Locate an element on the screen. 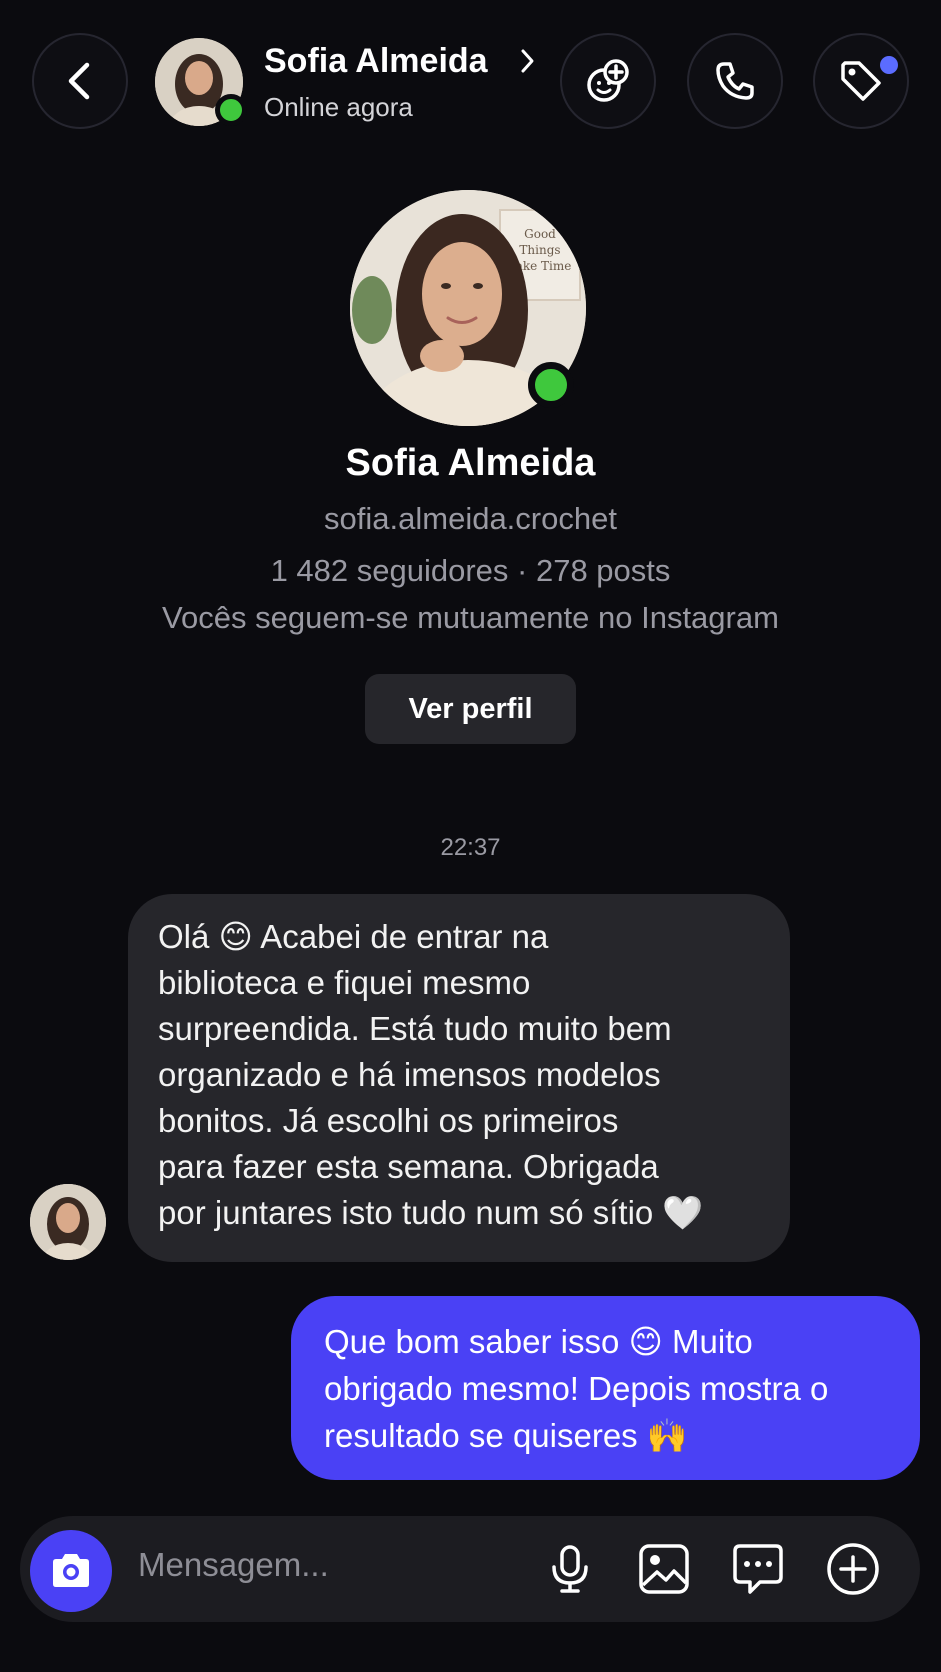 The image size is (941, 1672). phone-icon is located at coordinates (735, 81).